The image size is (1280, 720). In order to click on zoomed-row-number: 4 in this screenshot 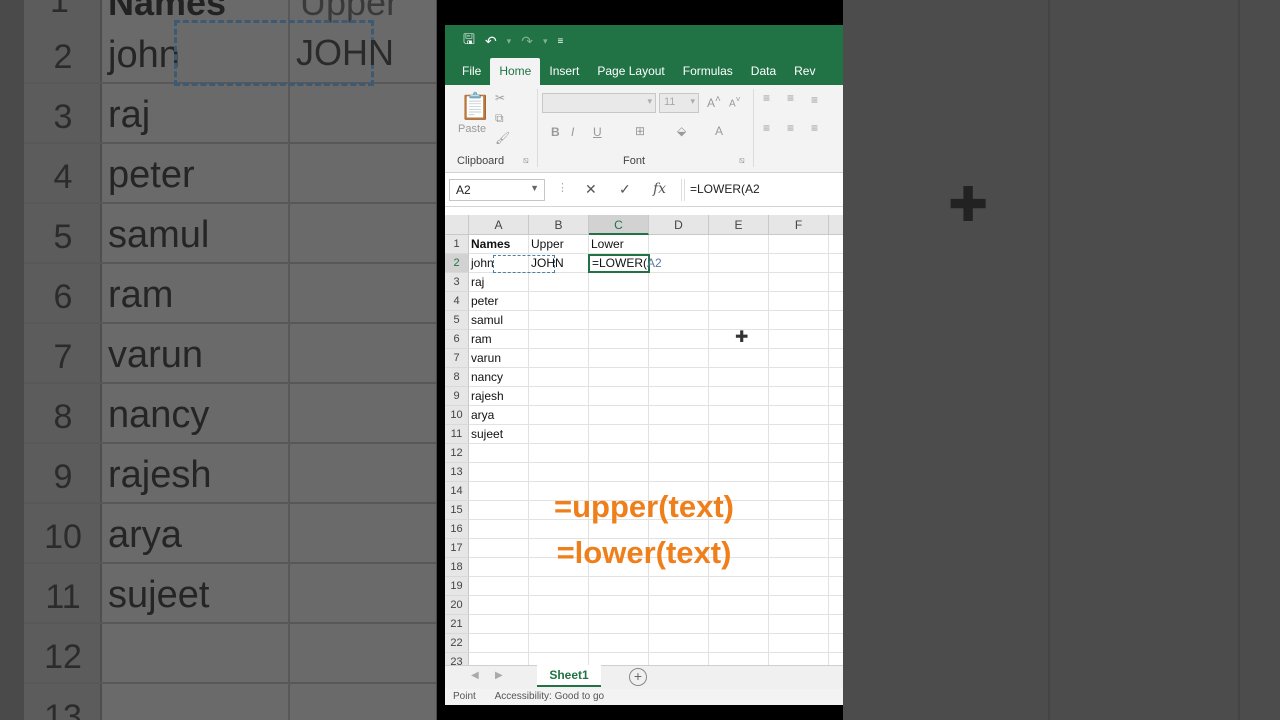, I will do `click(63, 177)`.